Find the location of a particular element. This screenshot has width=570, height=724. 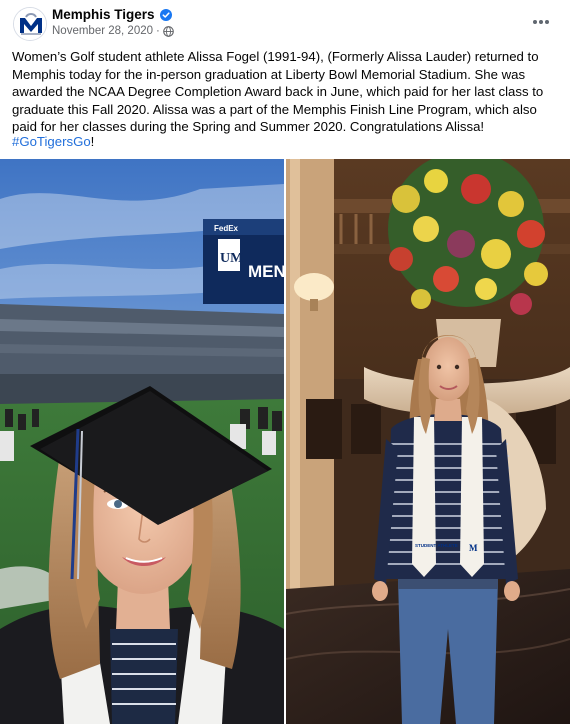

hashtag-link: #GoTigersGo! is located at coordinates (53, 141).